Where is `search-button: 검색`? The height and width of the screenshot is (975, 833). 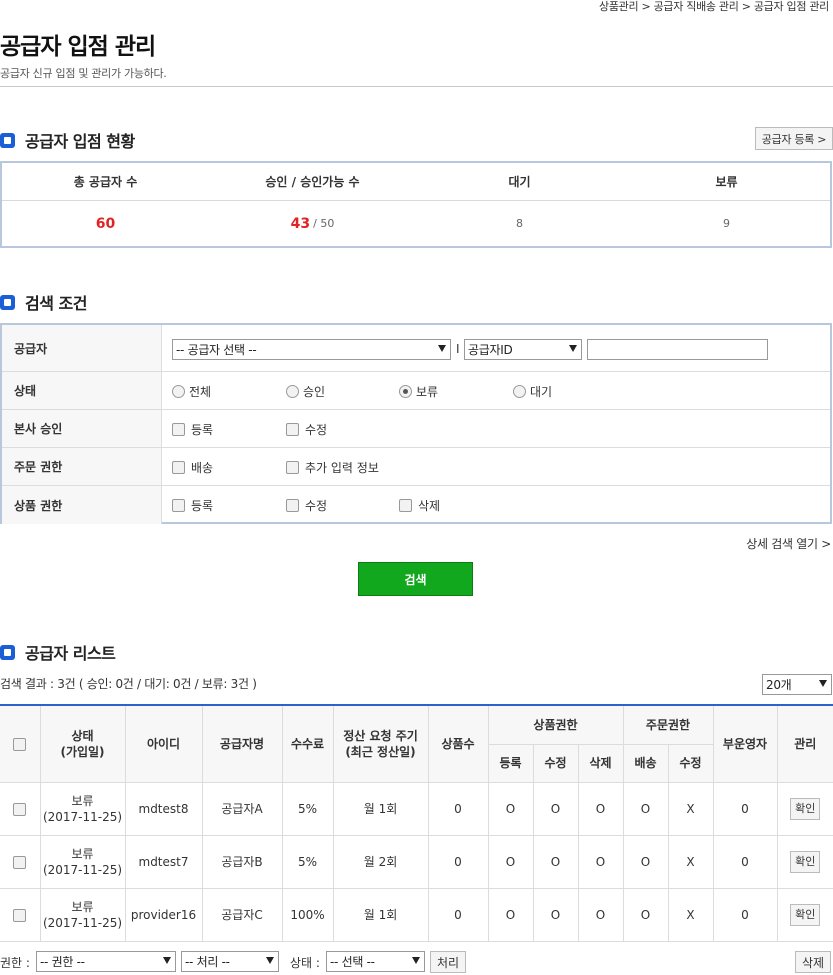
search-button: 검색 is located at coordinates (415, 579).